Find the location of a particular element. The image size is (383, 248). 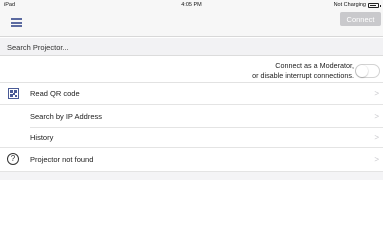

section-separator is located at coordinates (191, 176).